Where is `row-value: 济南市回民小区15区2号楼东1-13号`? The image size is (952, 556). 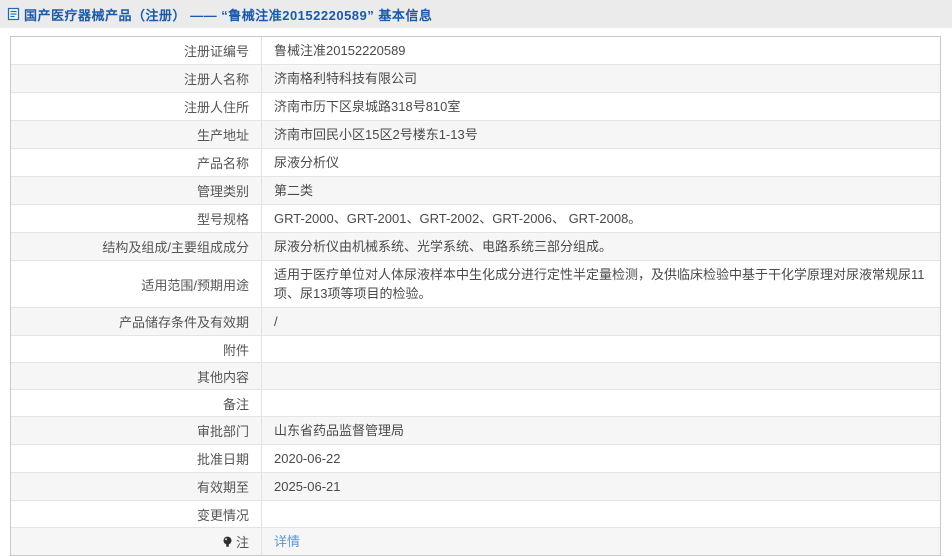 row-value: 济南市回民小区15区2号楼东1-13号 is located at coordinates (376, 134).